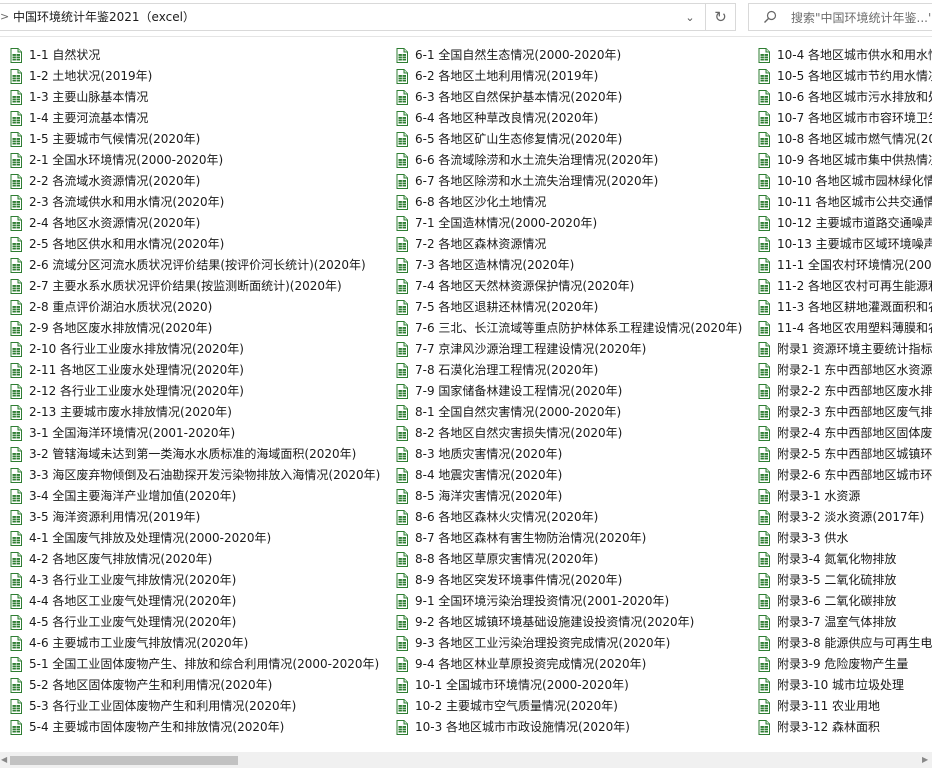 The image size is (932, 768). I want to click on refresh-icon: ↻, so click(721, 17).